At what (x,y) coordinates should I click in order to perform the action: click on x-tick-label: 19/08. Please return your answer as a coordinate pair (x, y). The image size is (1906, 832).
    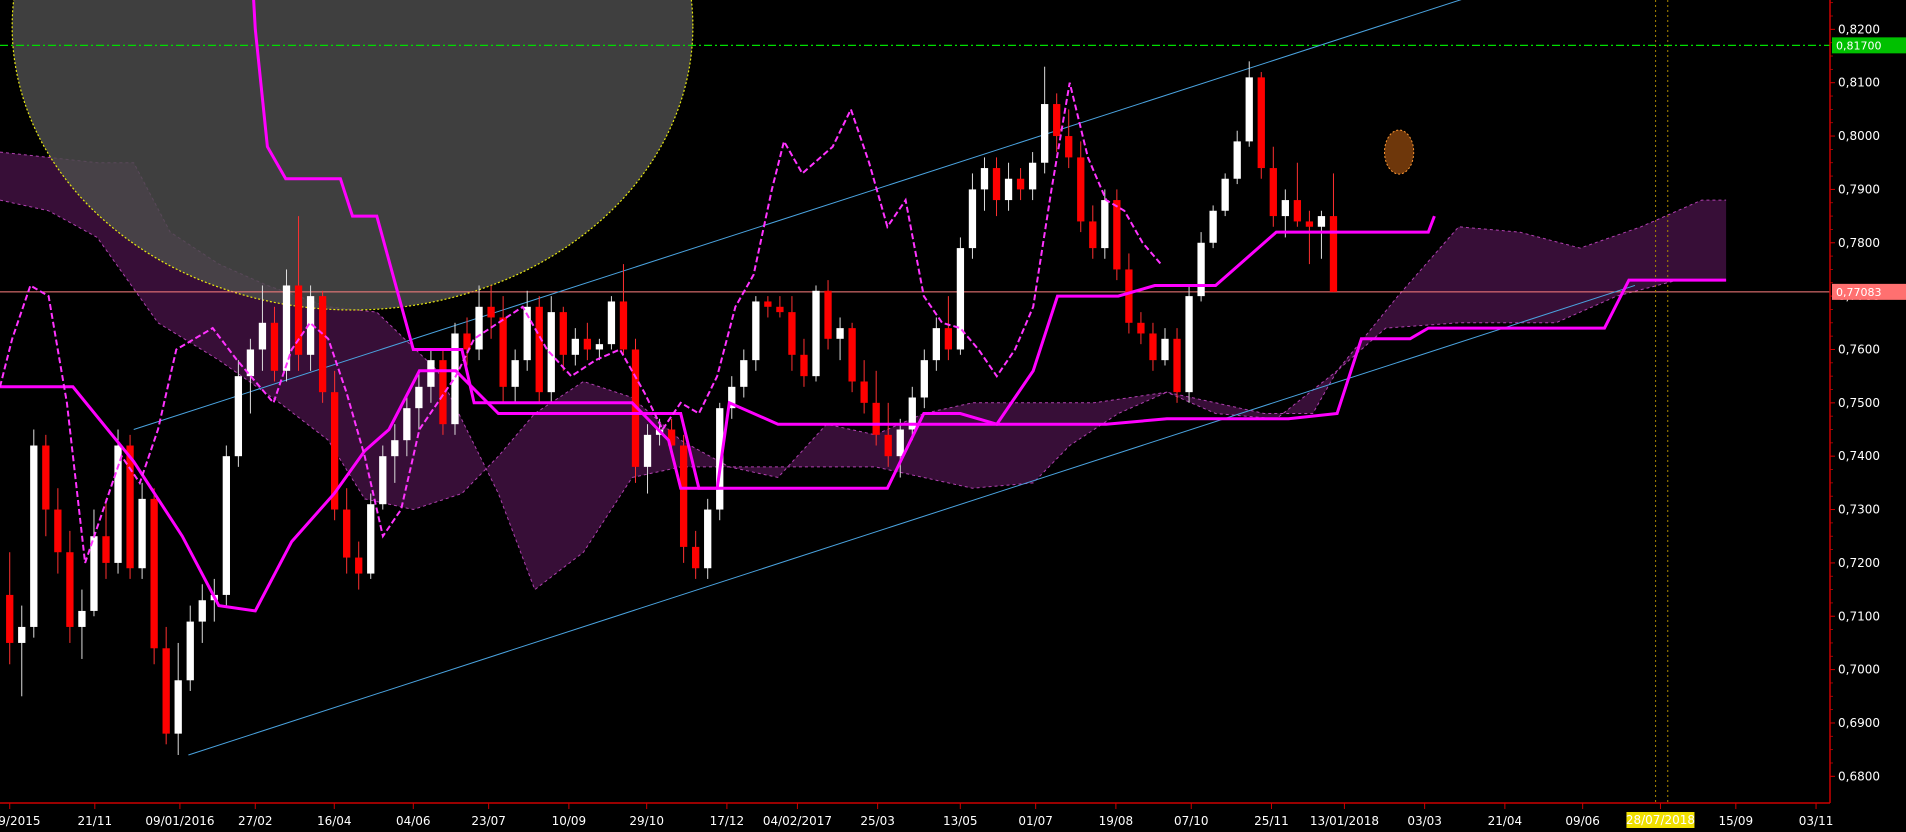
    Looking at the image, I should click on (1116, 821).